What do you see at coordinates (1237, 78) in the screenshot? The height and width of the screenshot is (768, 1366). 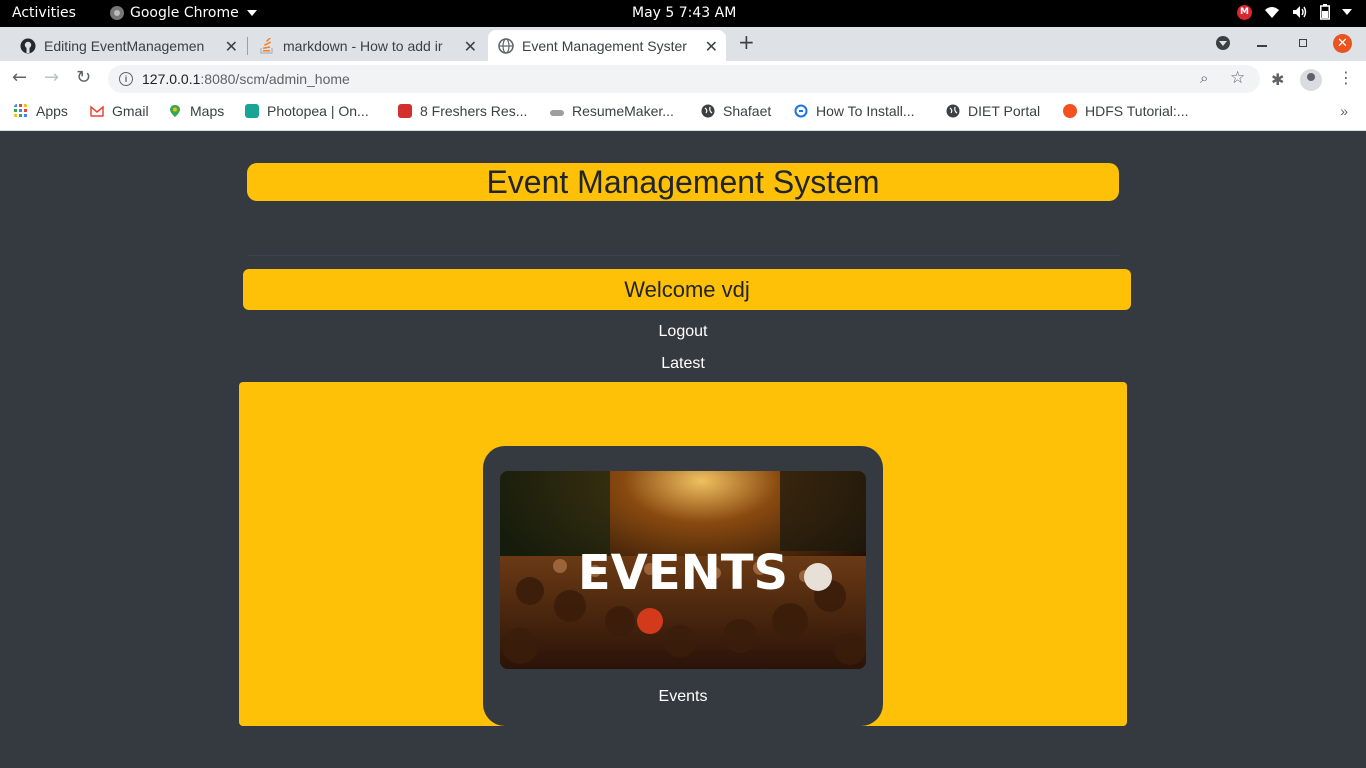 I see `bookmark-star-icon: ☆` at bounding box center [1237, 78].